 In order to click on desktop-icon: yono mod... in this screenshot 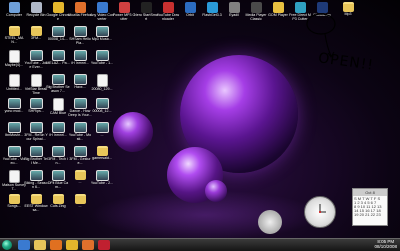, I will do `click(14, 111)`.